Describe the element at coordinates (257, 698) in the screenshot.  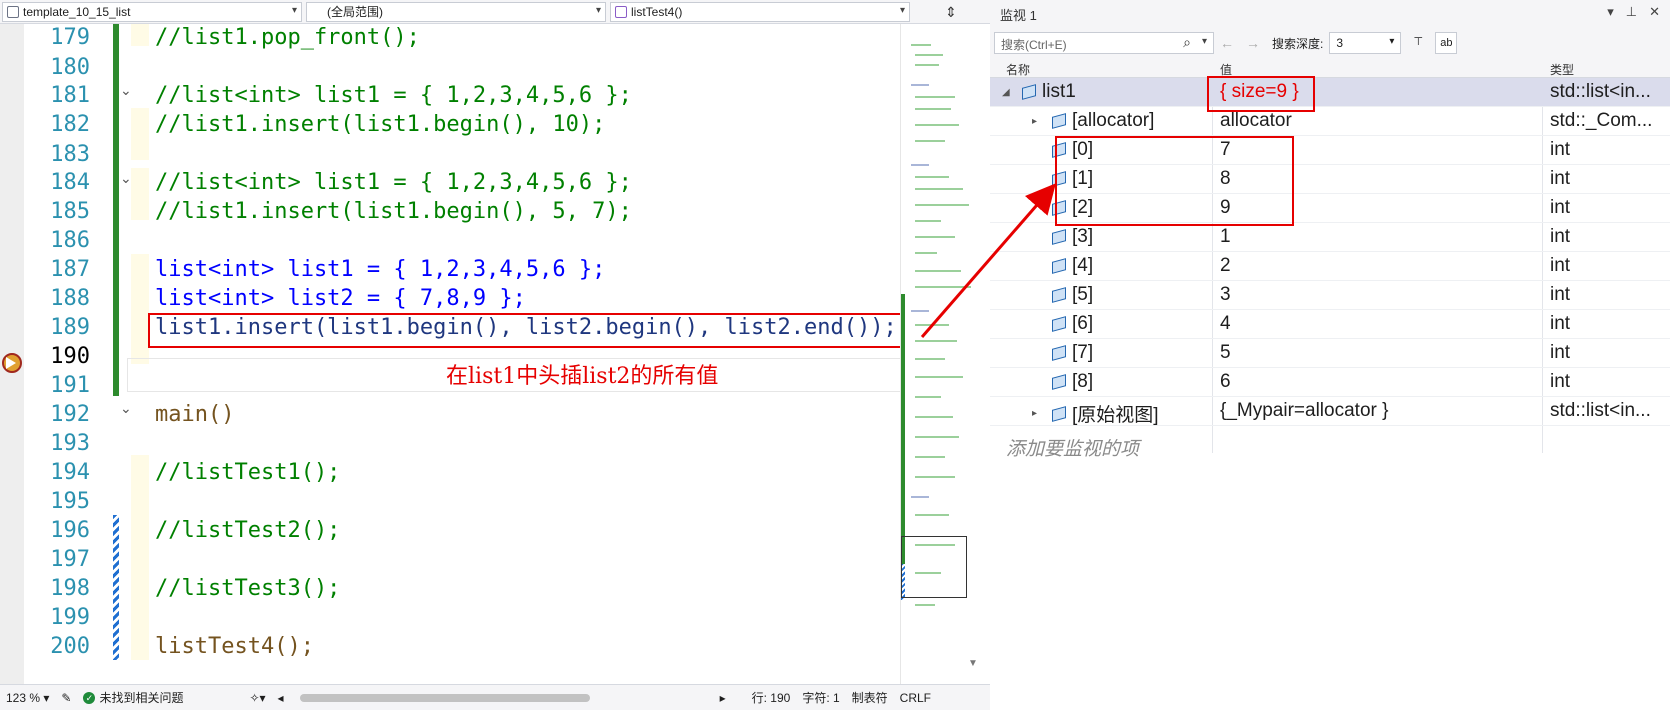
I see `code-cleanup-icon: ✧▾` at that location.